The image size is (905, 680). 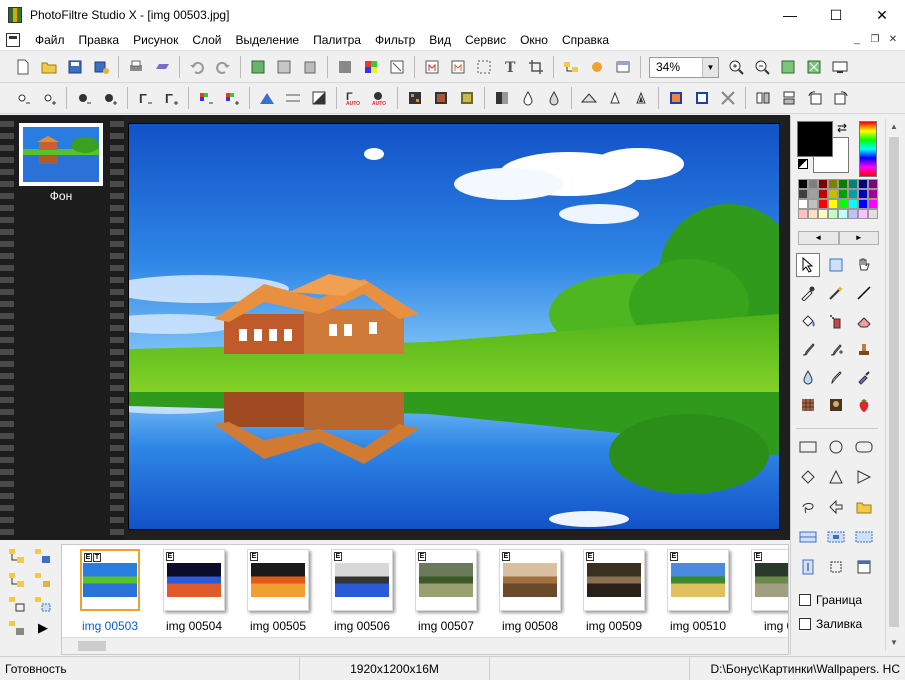 What do you see at coordinates (836, 15) in the screenshot?
I see `maximize-button: ☐` at bounding box center [836, 15].